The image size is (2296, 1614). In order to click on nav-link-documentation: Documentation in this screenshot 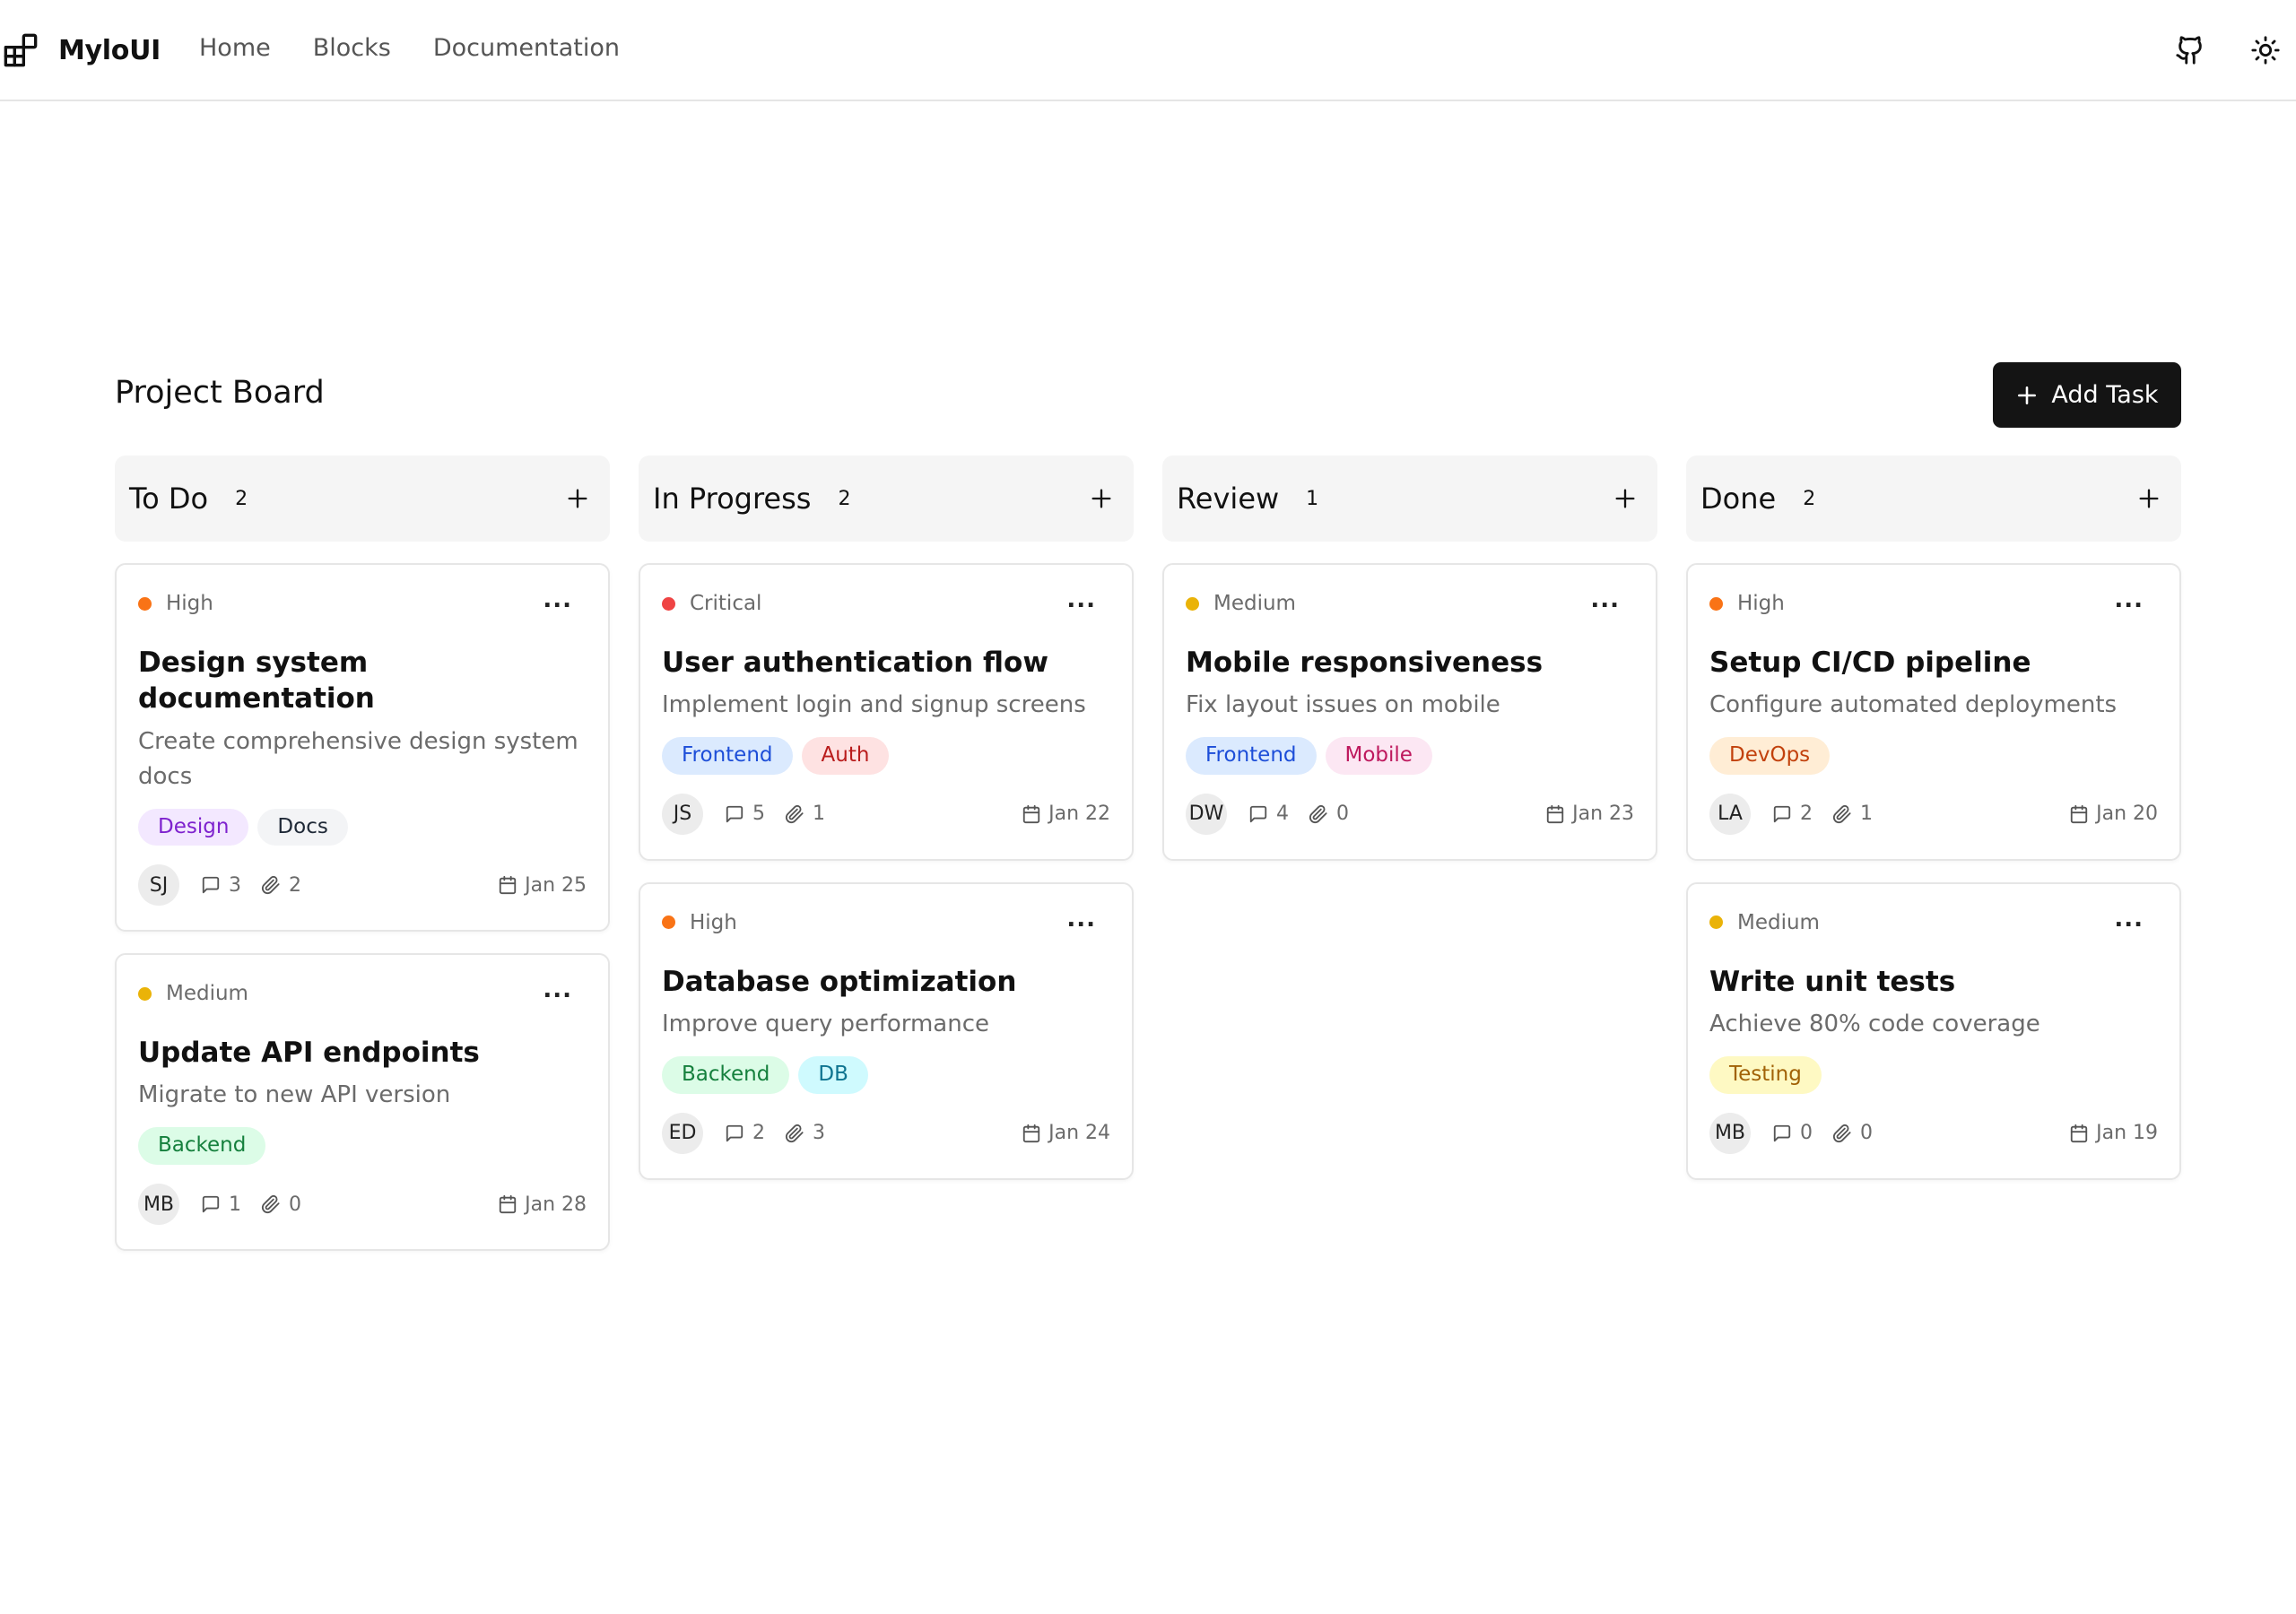, I will do `click(526, 48)`.